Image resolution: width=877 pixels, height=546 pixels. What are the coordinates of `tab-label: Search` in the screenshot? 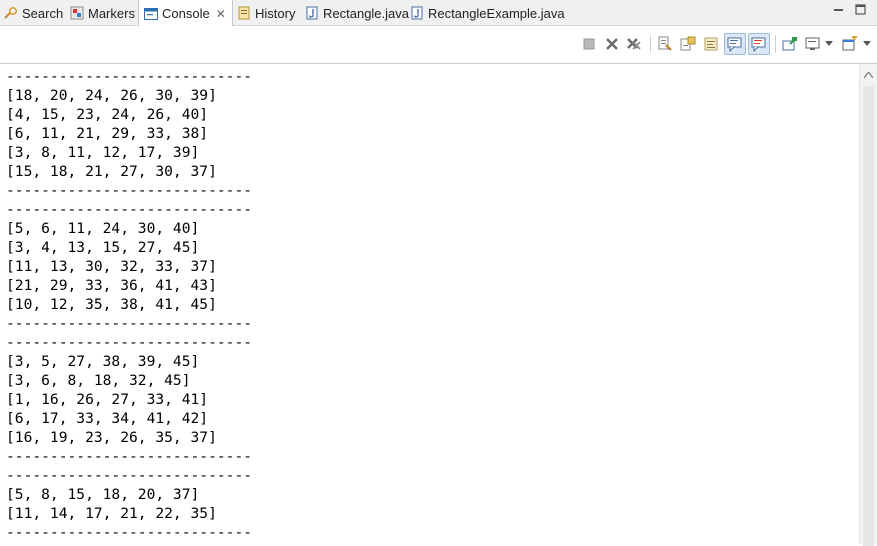 It's located at (43, 13).